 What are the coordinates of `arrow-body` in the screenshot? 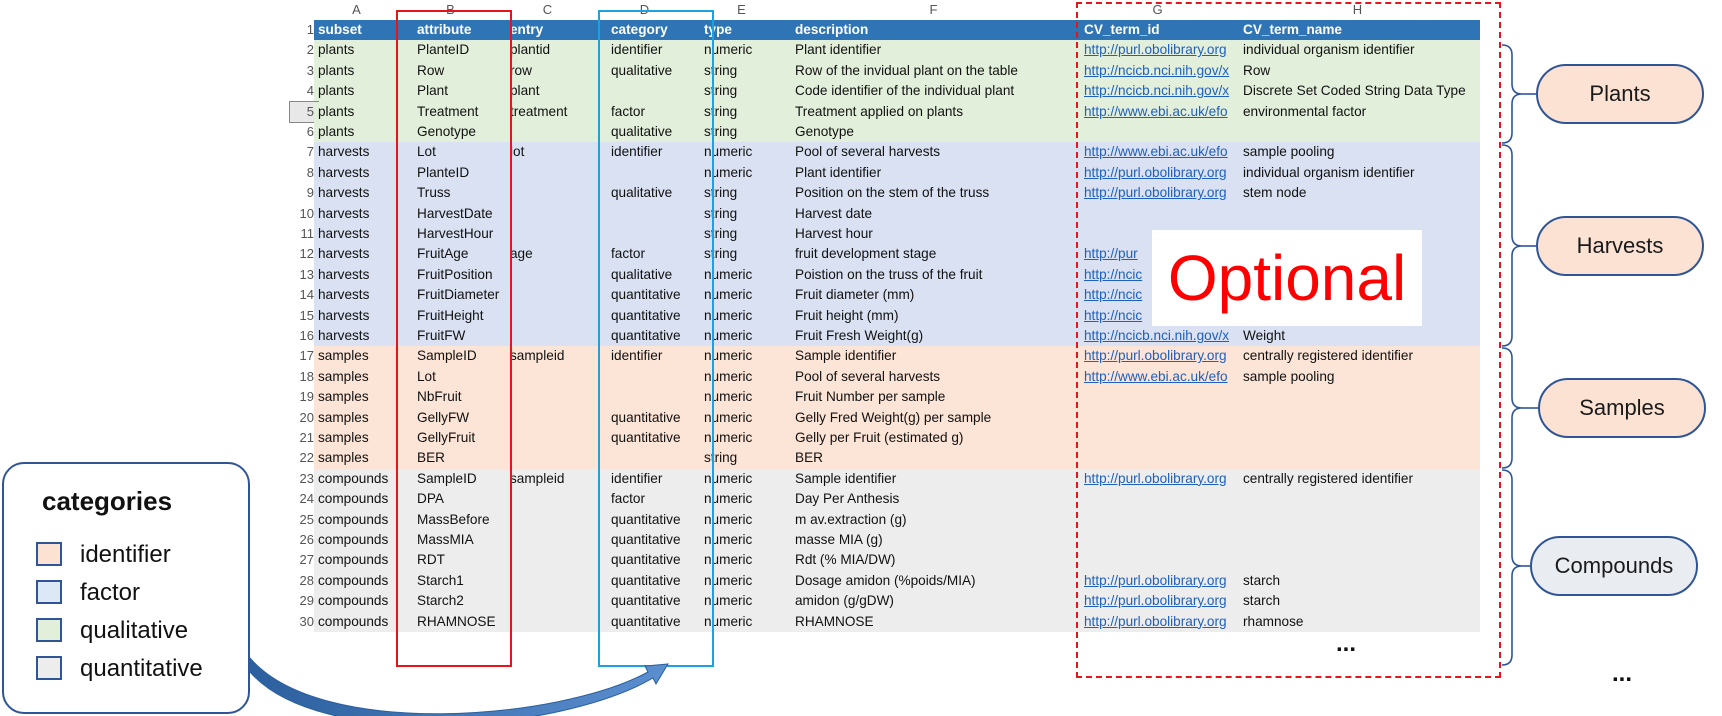 It's located at (459, 686).